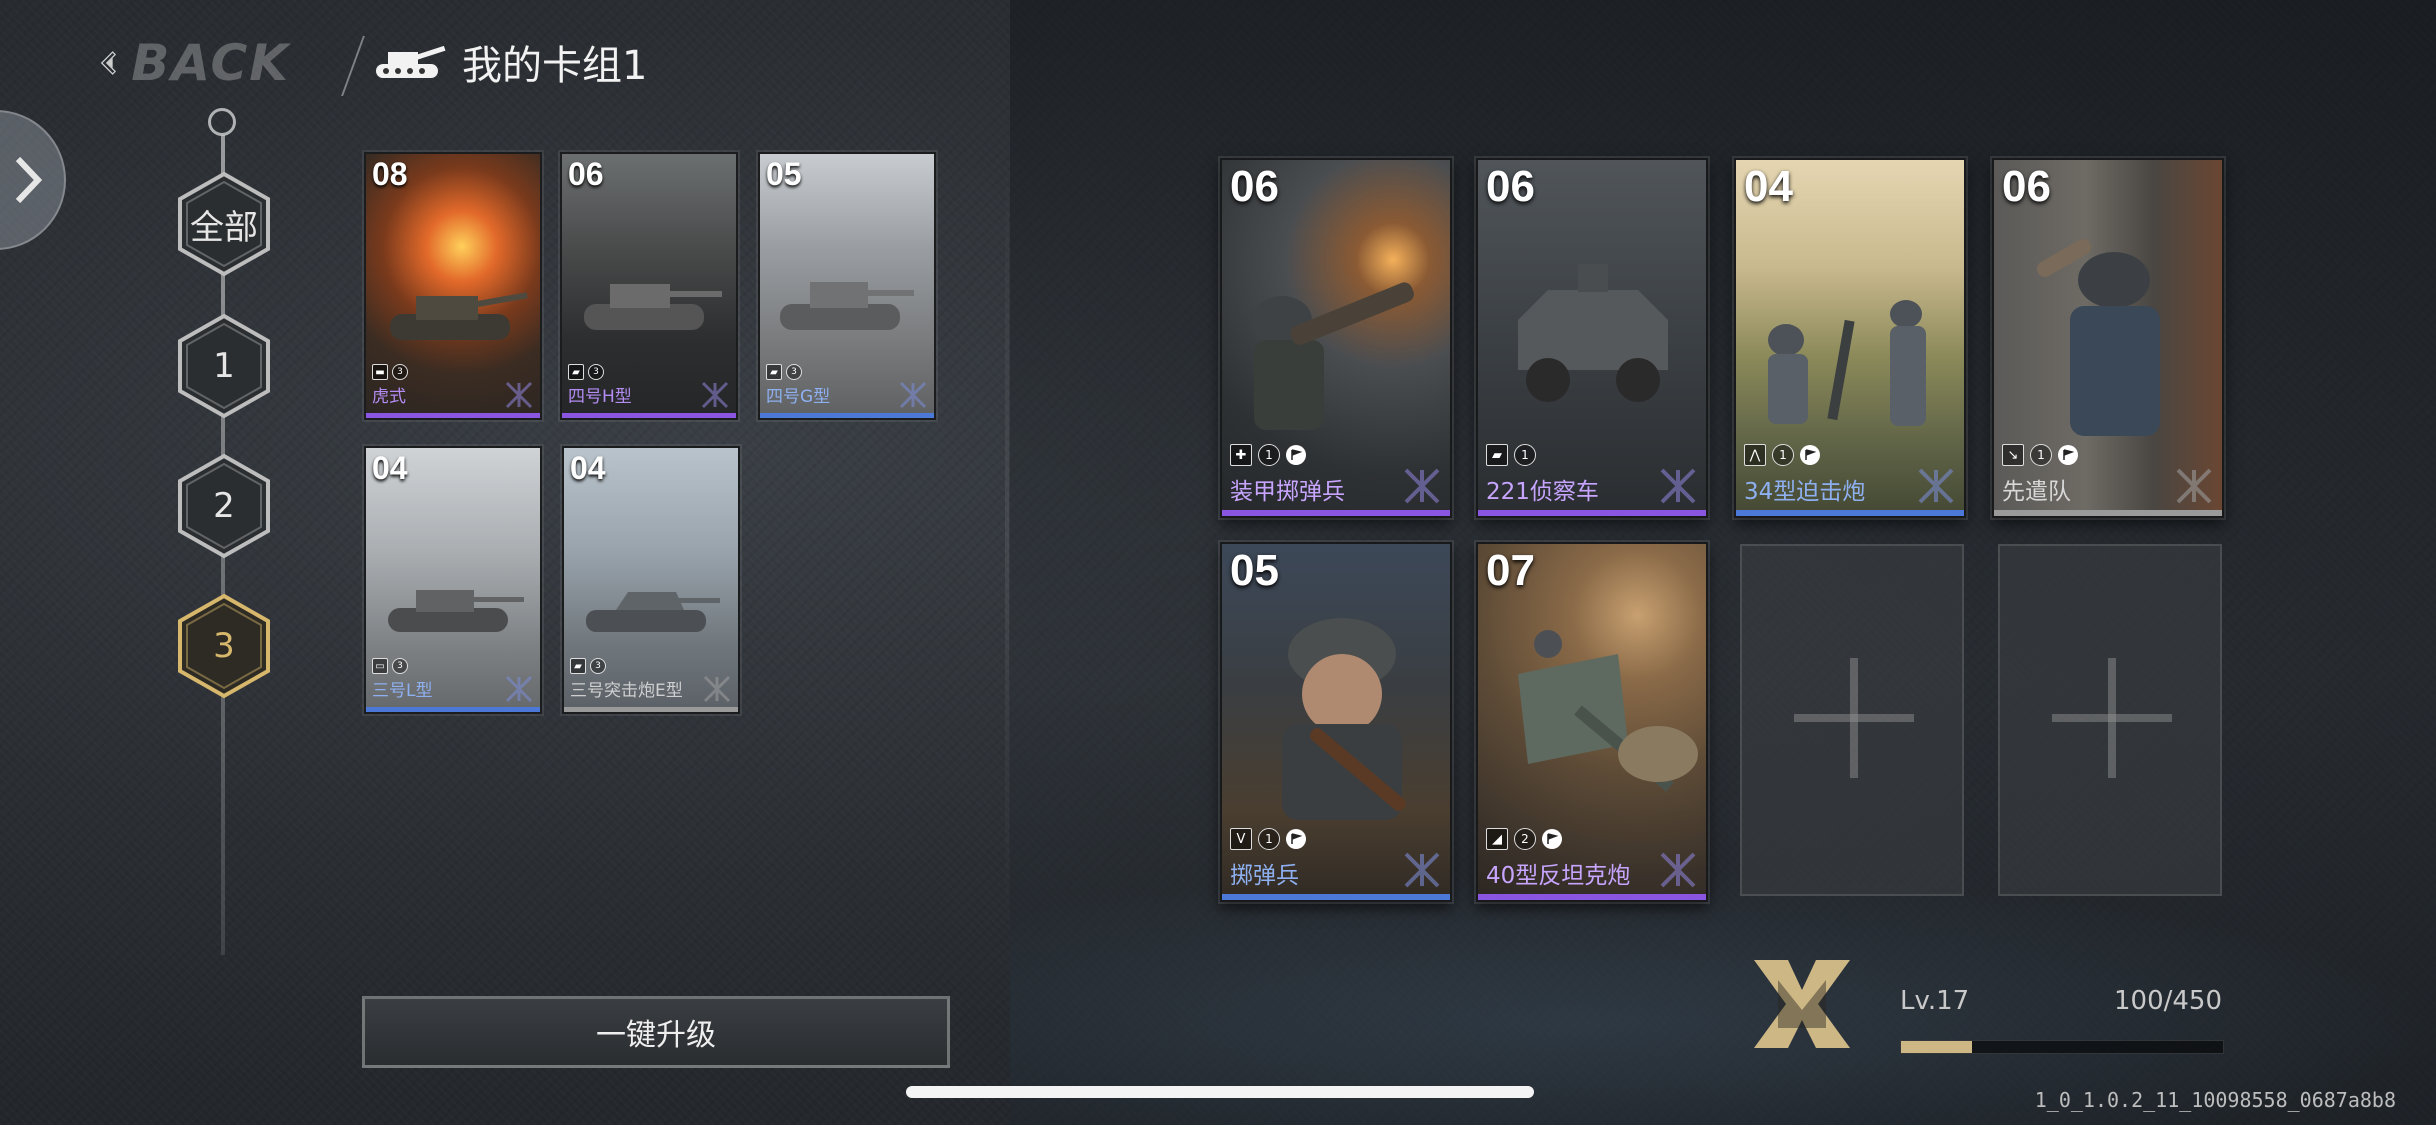 This screenshot has width=2436, height=1125. What do you see at coordinates (600, 397) in the screenshot?
I see `card-name: 四号H型` at bounding box center [600, 397].